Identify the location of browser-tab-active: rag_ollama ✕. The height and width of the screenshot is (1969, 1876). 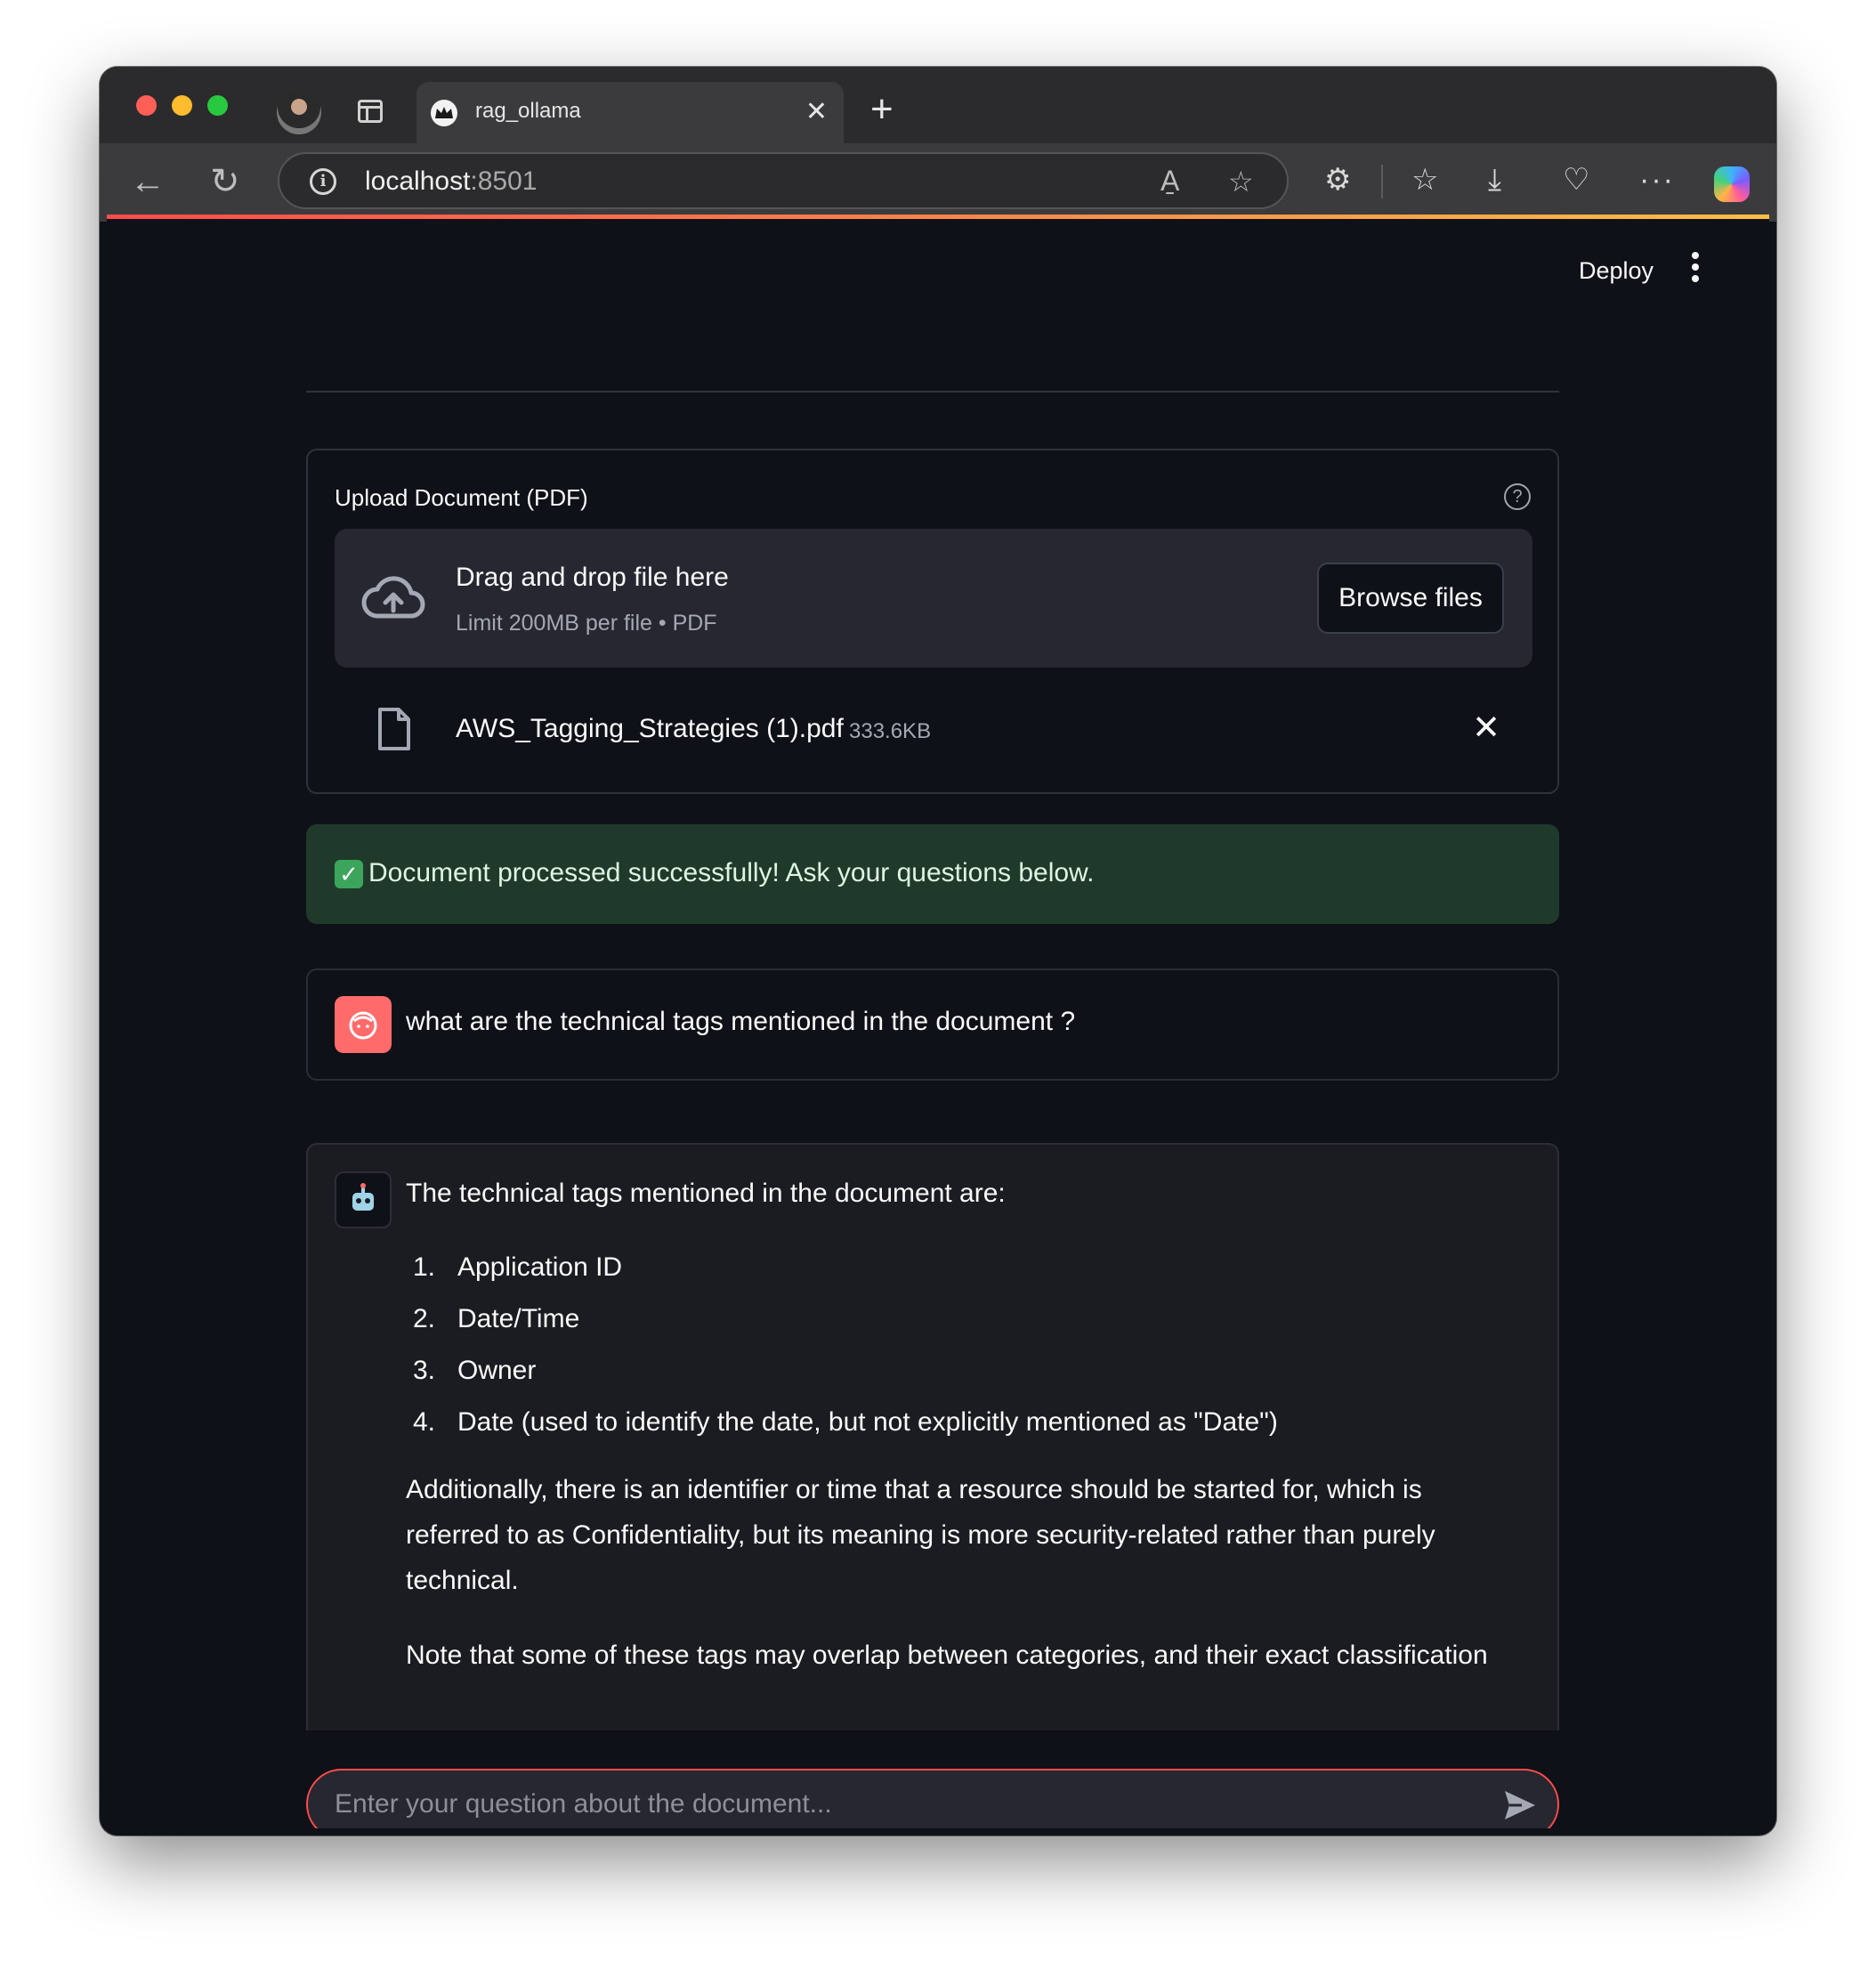
(630, 112).